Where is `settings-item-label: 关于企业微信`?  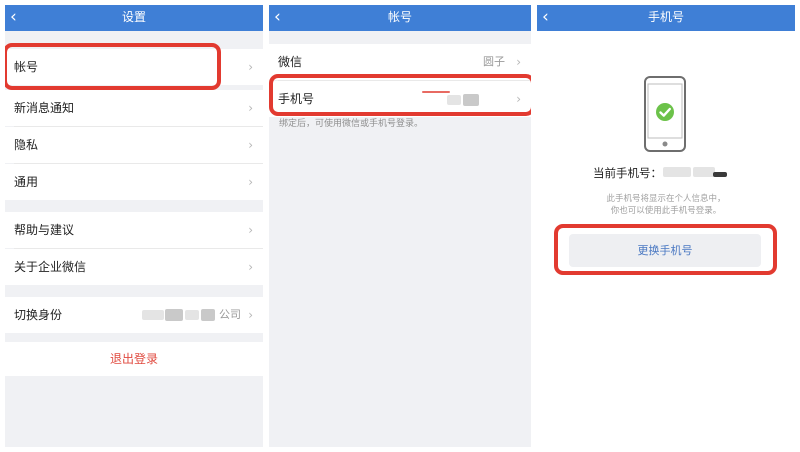 settings-item-label: 关于企业微信 is located at coordinates (50, 267).